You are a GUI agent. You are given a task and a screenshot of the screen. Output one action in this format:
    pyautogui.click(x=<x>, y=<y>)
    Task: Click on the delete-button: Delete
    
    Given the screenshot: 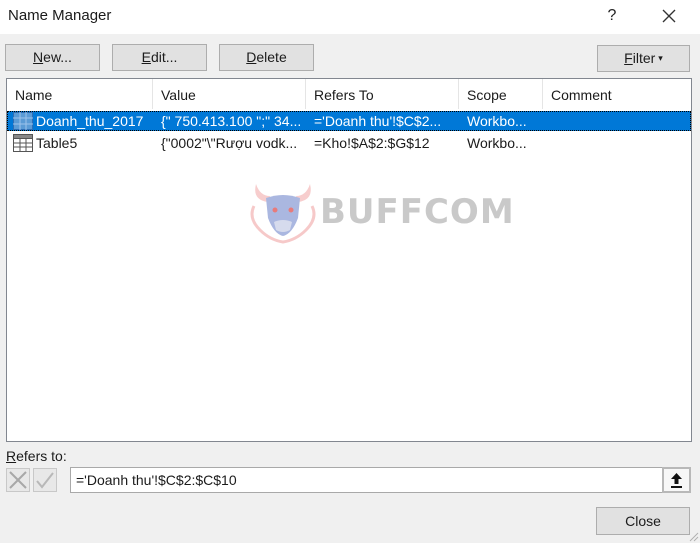 What is the action you would take?
    pyautogui.click(x=266, y=57)
    